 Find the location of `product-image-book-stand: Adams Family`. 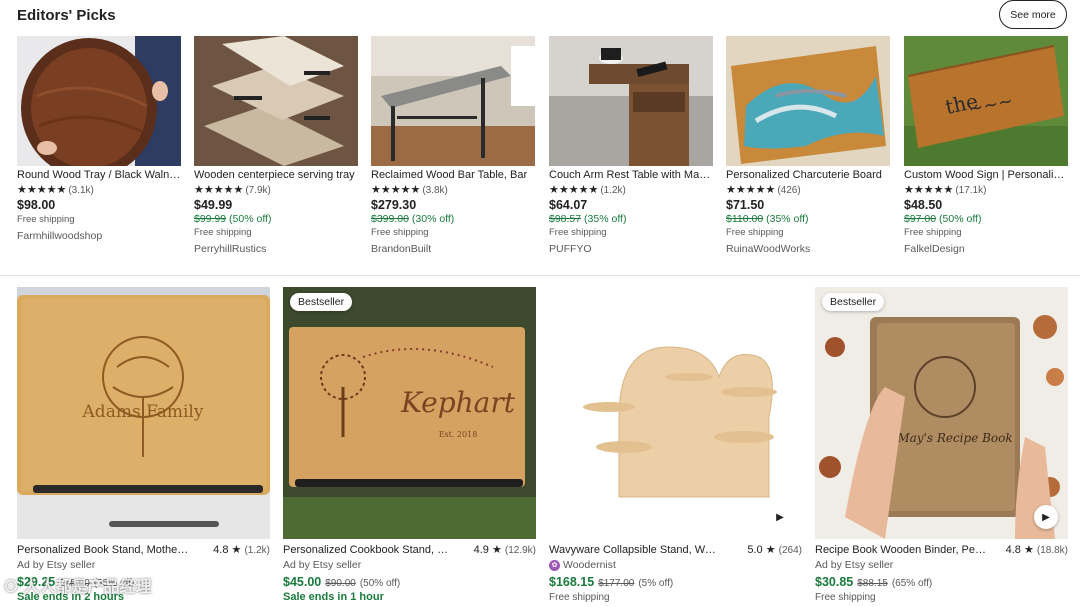

product-image-book-stand: Adams Family is located at coordinates (143, 413).